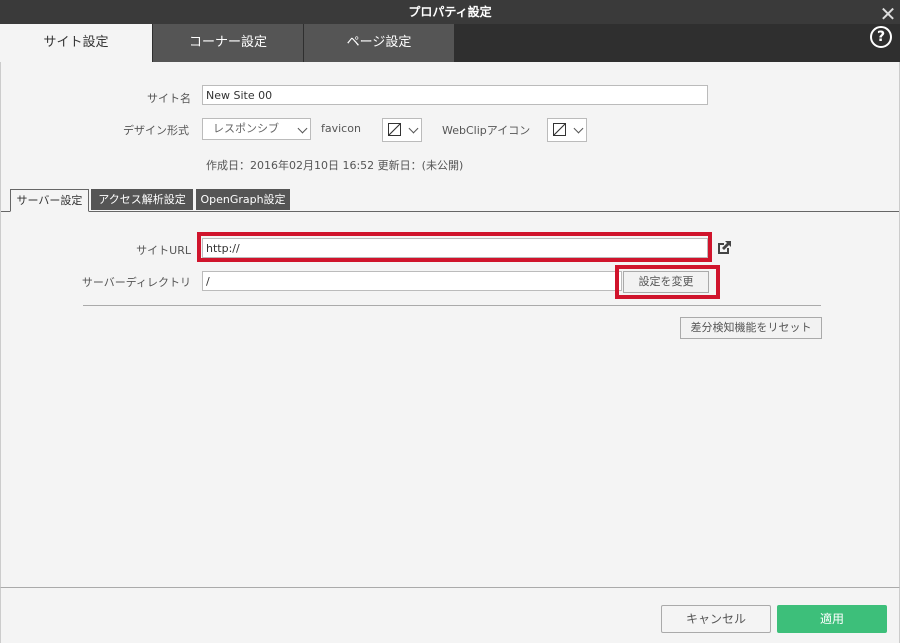 This screenshot has width=900, height=643. Describe the element at coordinates (246, 128) in the screenshot. I see `design-format-value: レスポンシブ` at that location.